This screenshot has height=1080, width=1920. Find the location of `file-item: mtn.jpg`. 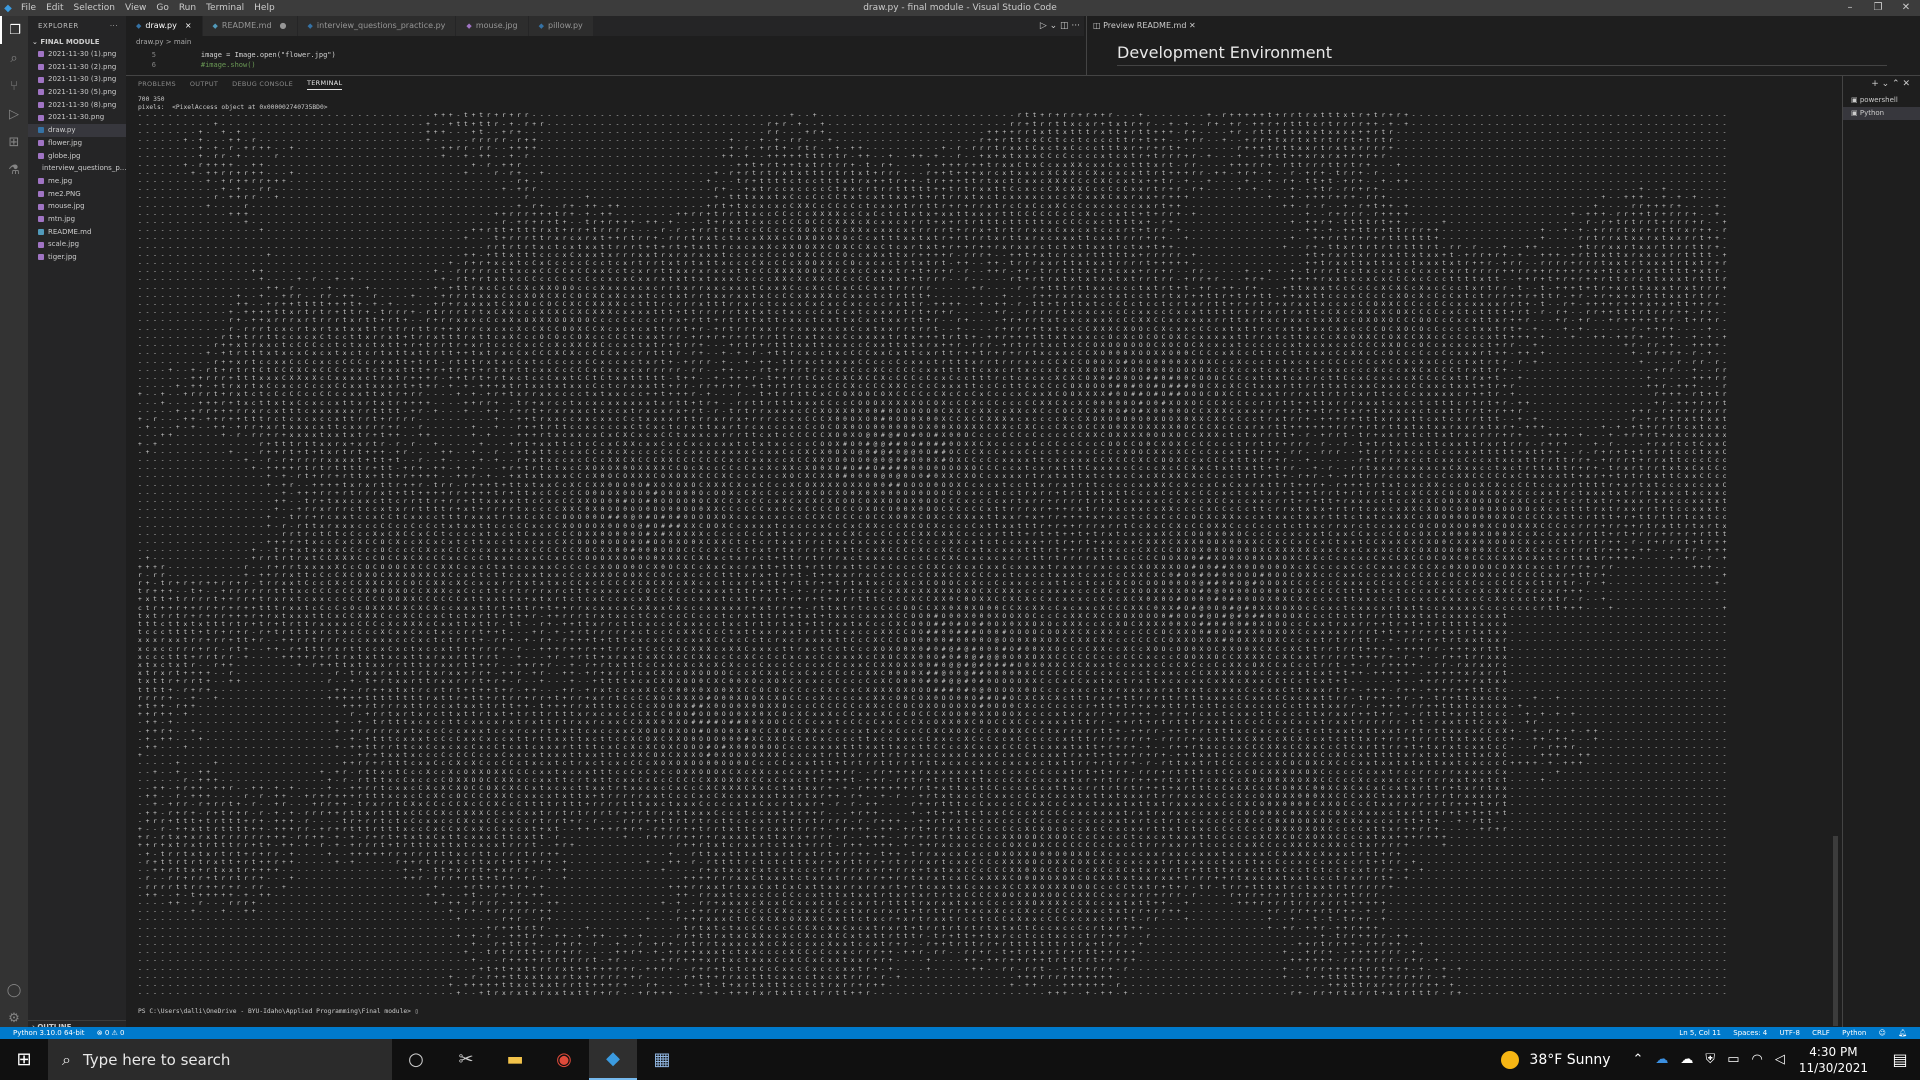

file-item: mtn.jpg is located at coordinates (77, 219).